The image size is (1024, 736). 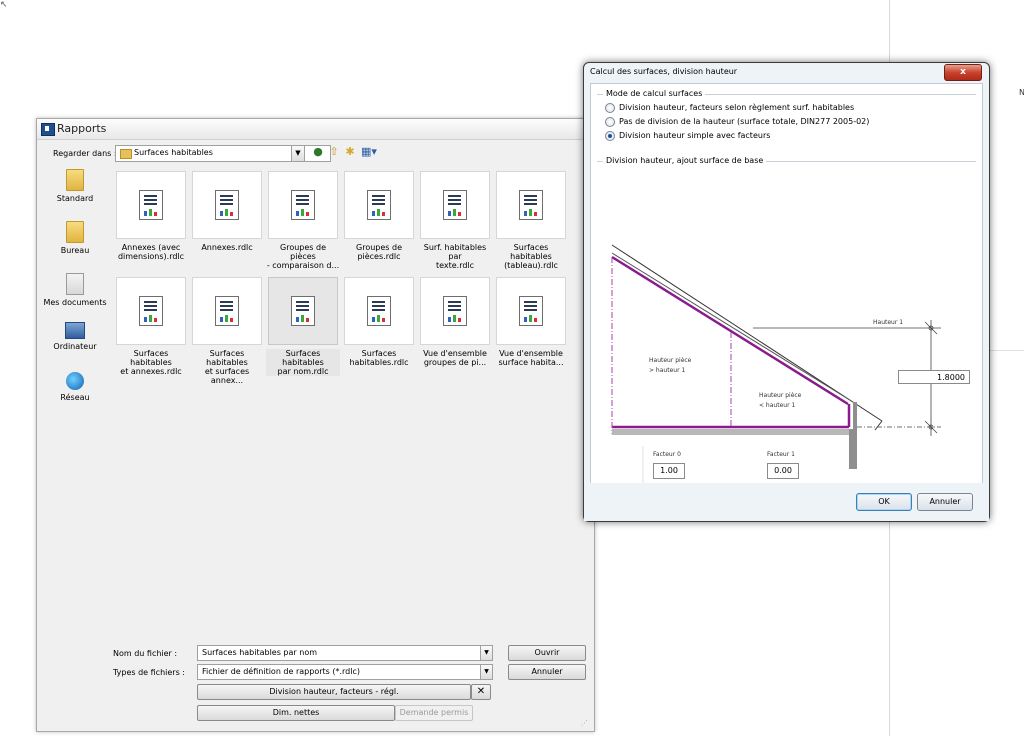 What do you see at coordinates (481, 692) in the screenshot?
I see `tools-icon: ✕` at bounding box center [481, 692].